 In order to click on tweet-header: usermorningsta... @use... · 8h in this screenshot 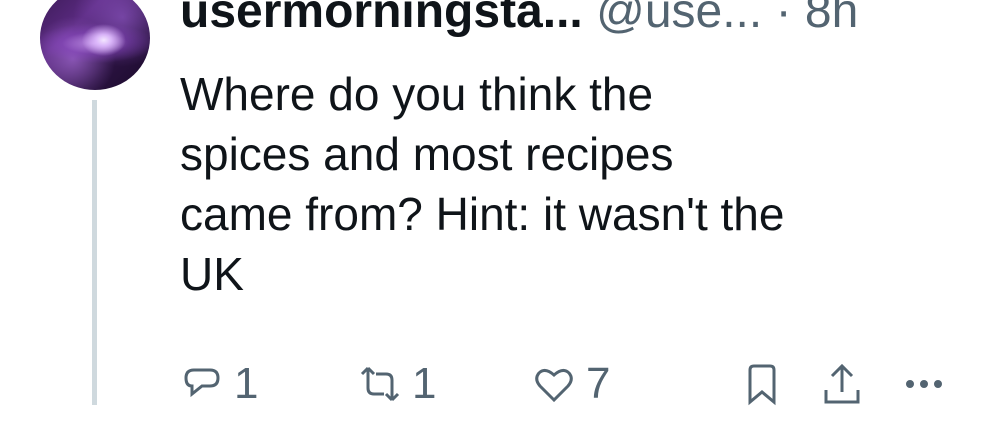, I will do `click(519, 20)`.